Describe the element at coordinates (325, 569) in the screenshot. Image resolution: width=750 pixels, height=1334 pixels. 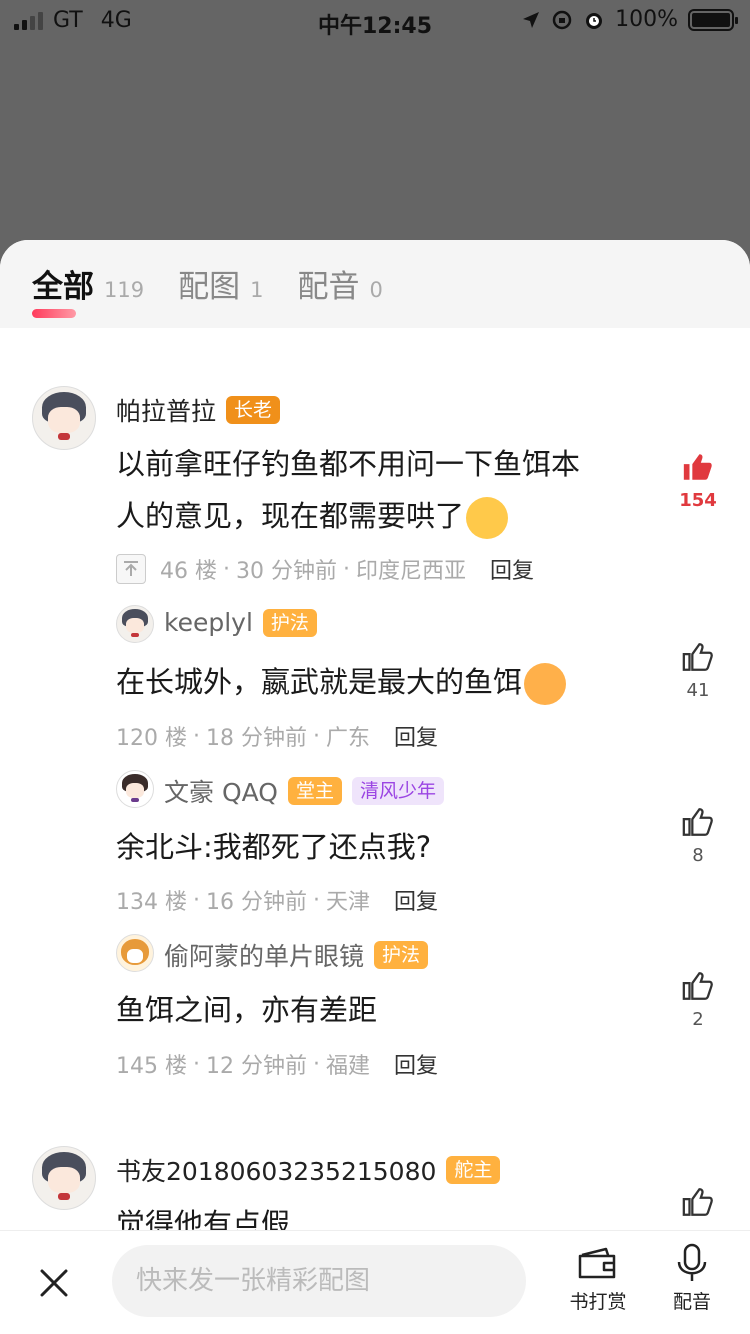
I see `comment-meta: 46 楼 · 30 分钟前 · 印度尼西亚 回复` at that location.